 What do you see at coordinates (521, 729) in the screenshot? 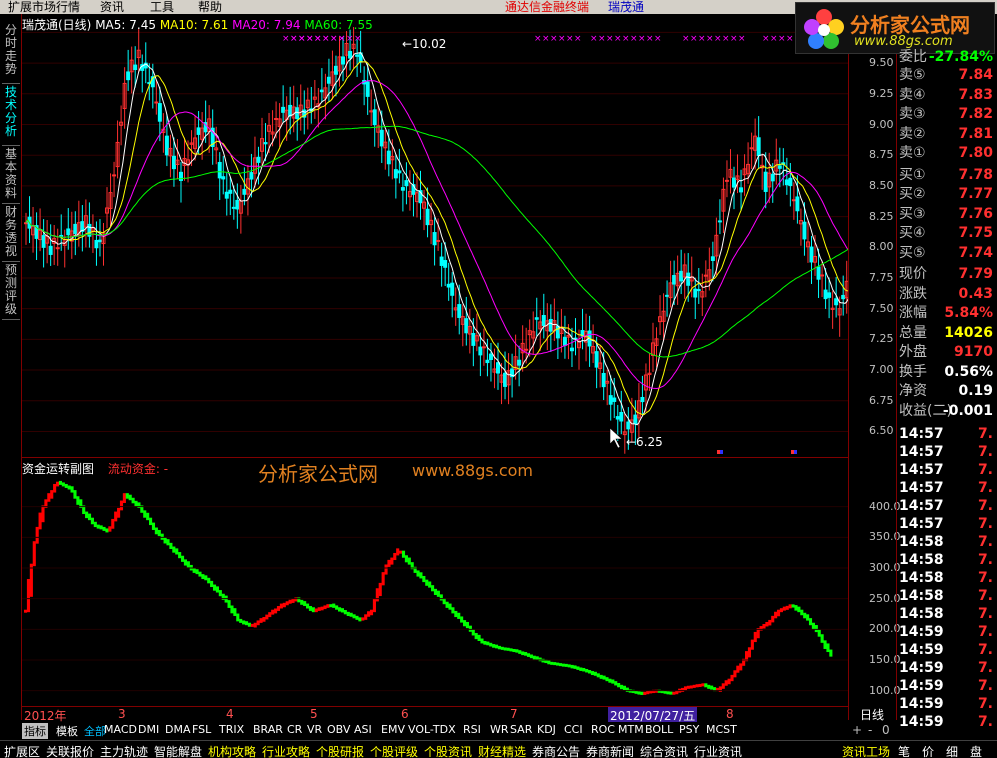
I see `tab-indicator-sar: SAR` at bounding box center [521, 729].